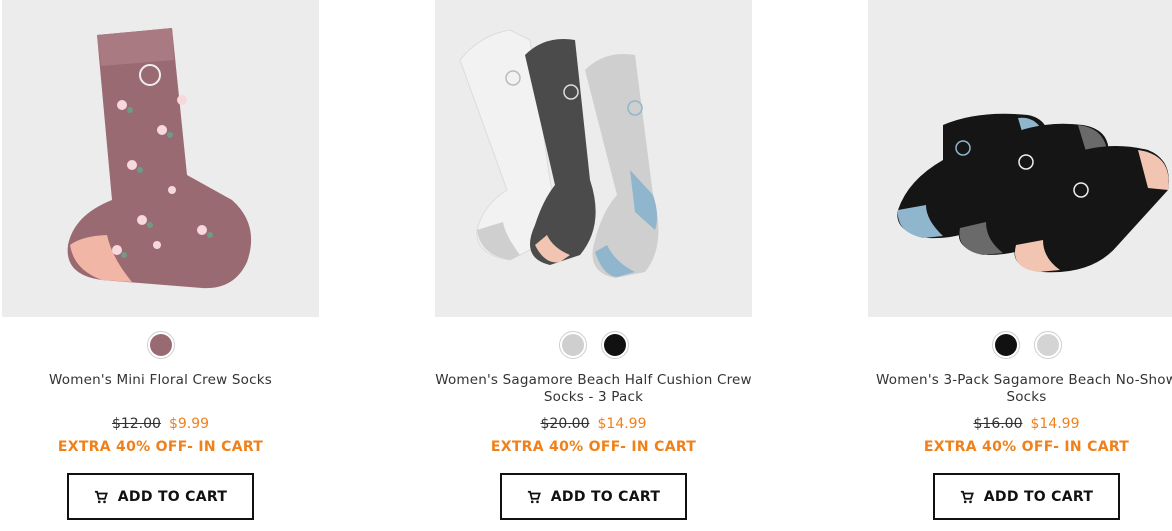  Describe the element at coordinates (998, 424) in the screenshot. I see `original-price: $16.00` at that location.